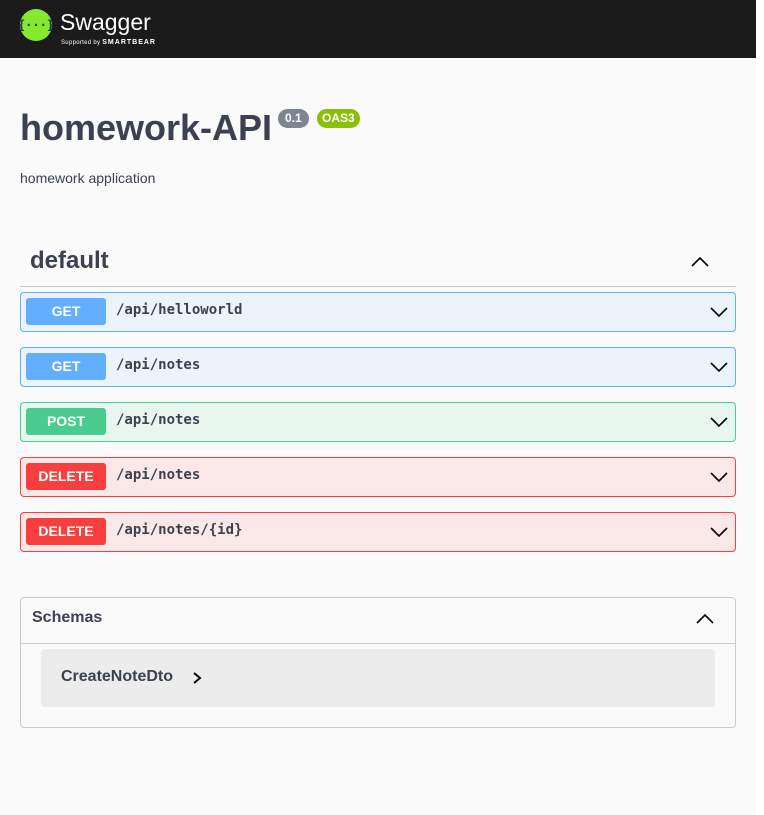  Describe the element at coordinates (378, 312) in the screenshot. I see `operation-get-helloworld: GET /api/helloworld` at that location.